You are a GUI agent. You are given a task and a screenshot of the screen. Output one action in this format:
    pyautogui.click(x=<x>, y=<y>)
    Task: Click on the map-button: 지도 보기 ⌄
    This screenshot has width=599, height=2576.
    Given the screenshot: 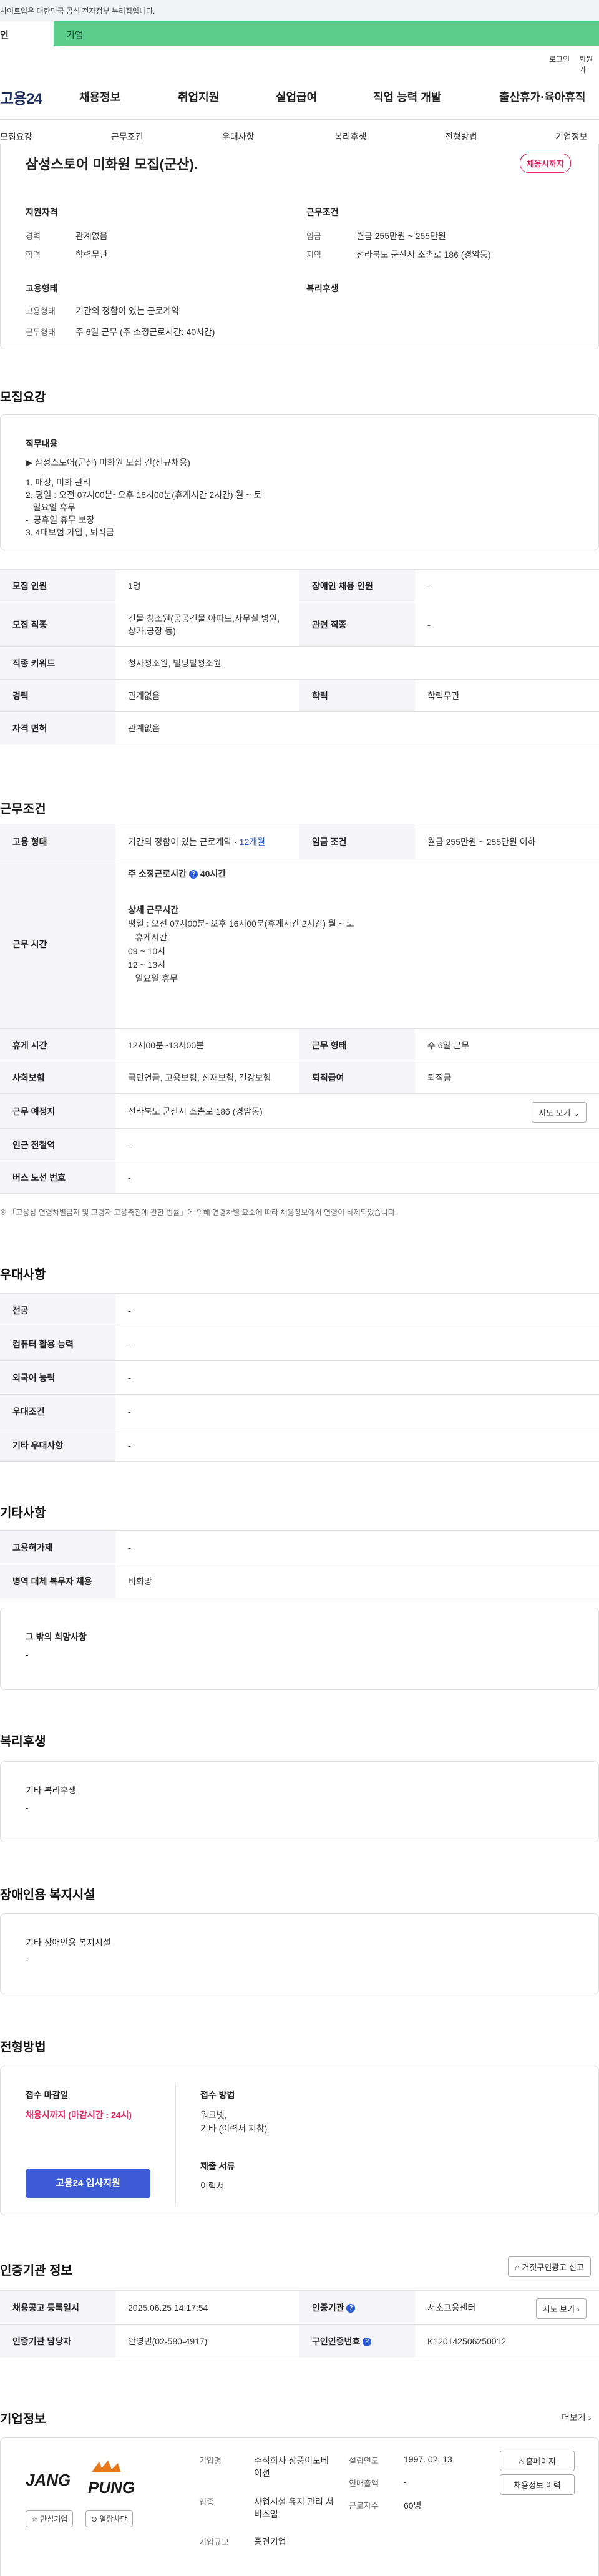 What is the action you would take?
    pyautogui.click(x=559, y=1112)
    